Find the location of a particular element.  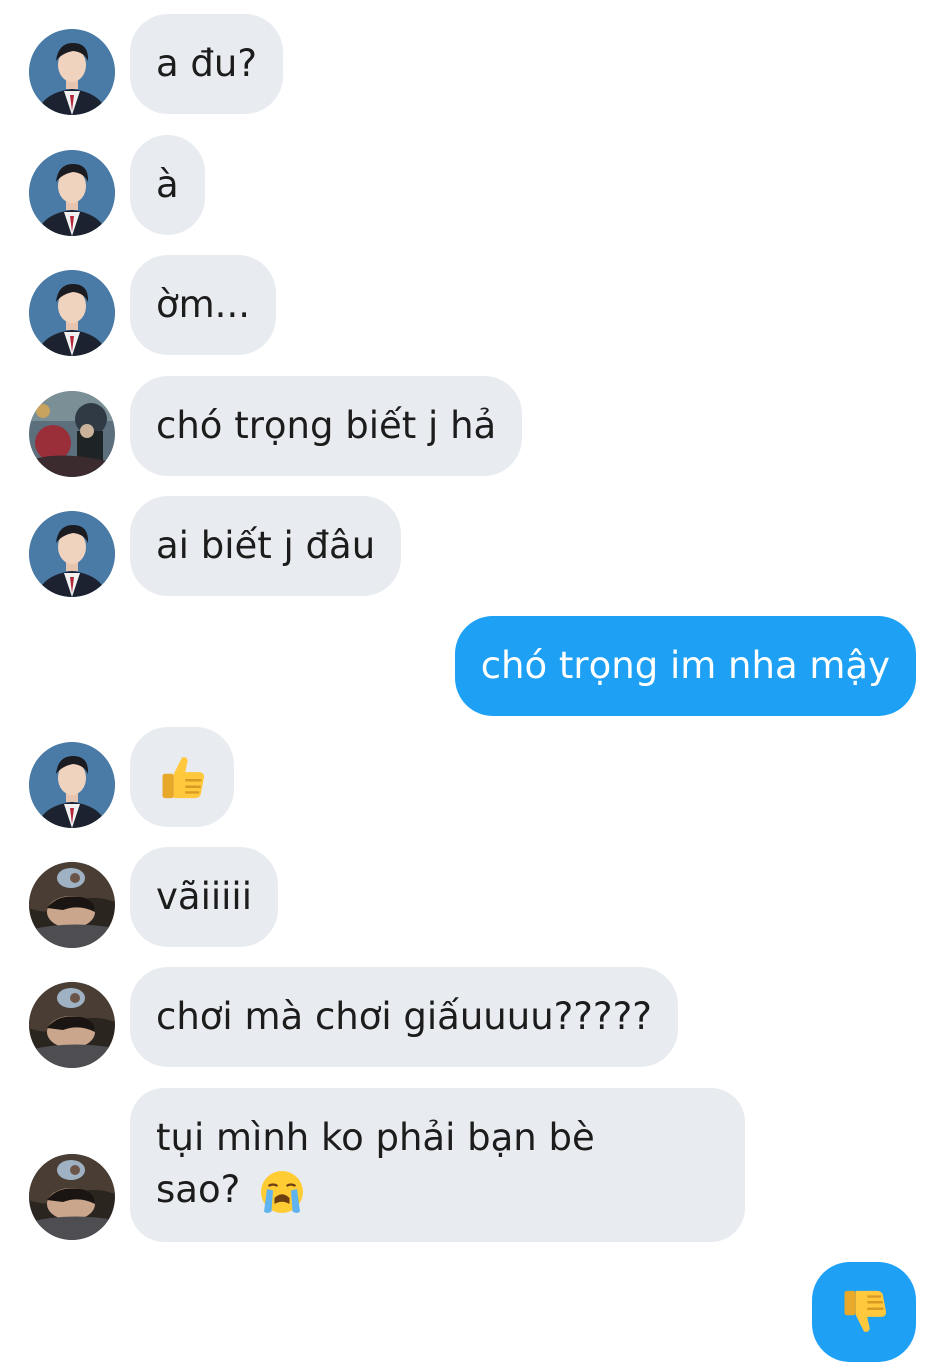

message-text: vãiiiii is located at coordinates (204, 896).